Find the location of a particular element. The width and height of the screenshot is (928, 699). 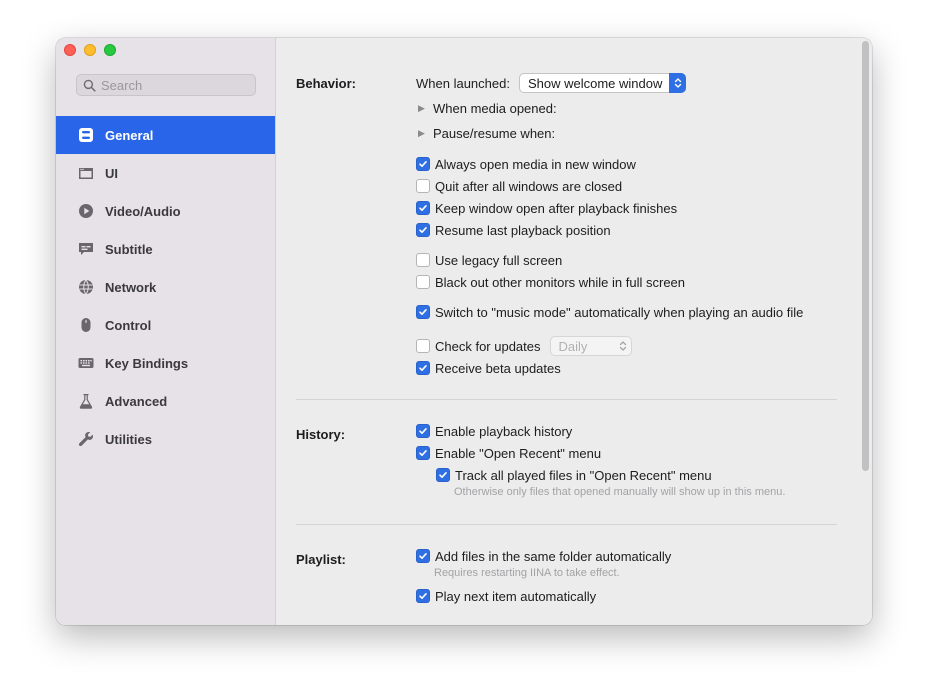

checkbox-label: Use legacy full screen is located at coordinates (499, 260).